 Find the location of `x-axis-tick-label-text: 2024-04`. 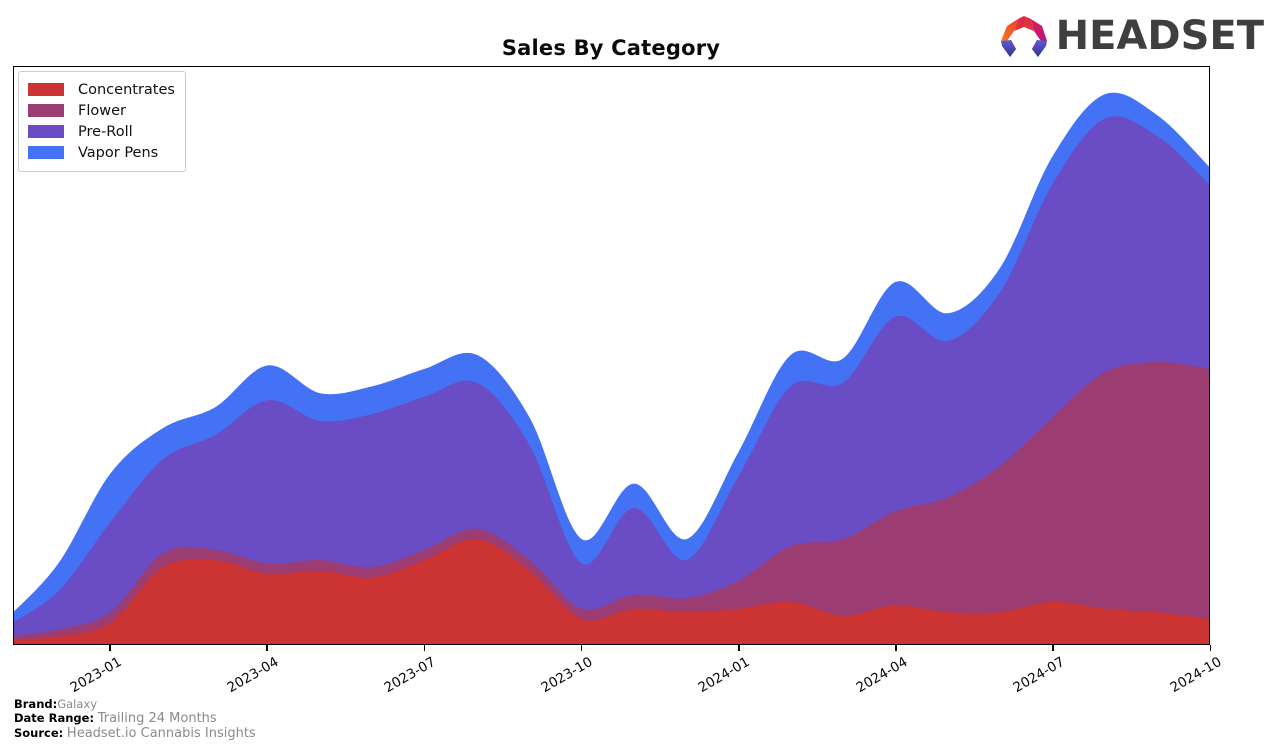

x-axis-tick-label-text: 2024-04 is located at coordinates (881, 675).